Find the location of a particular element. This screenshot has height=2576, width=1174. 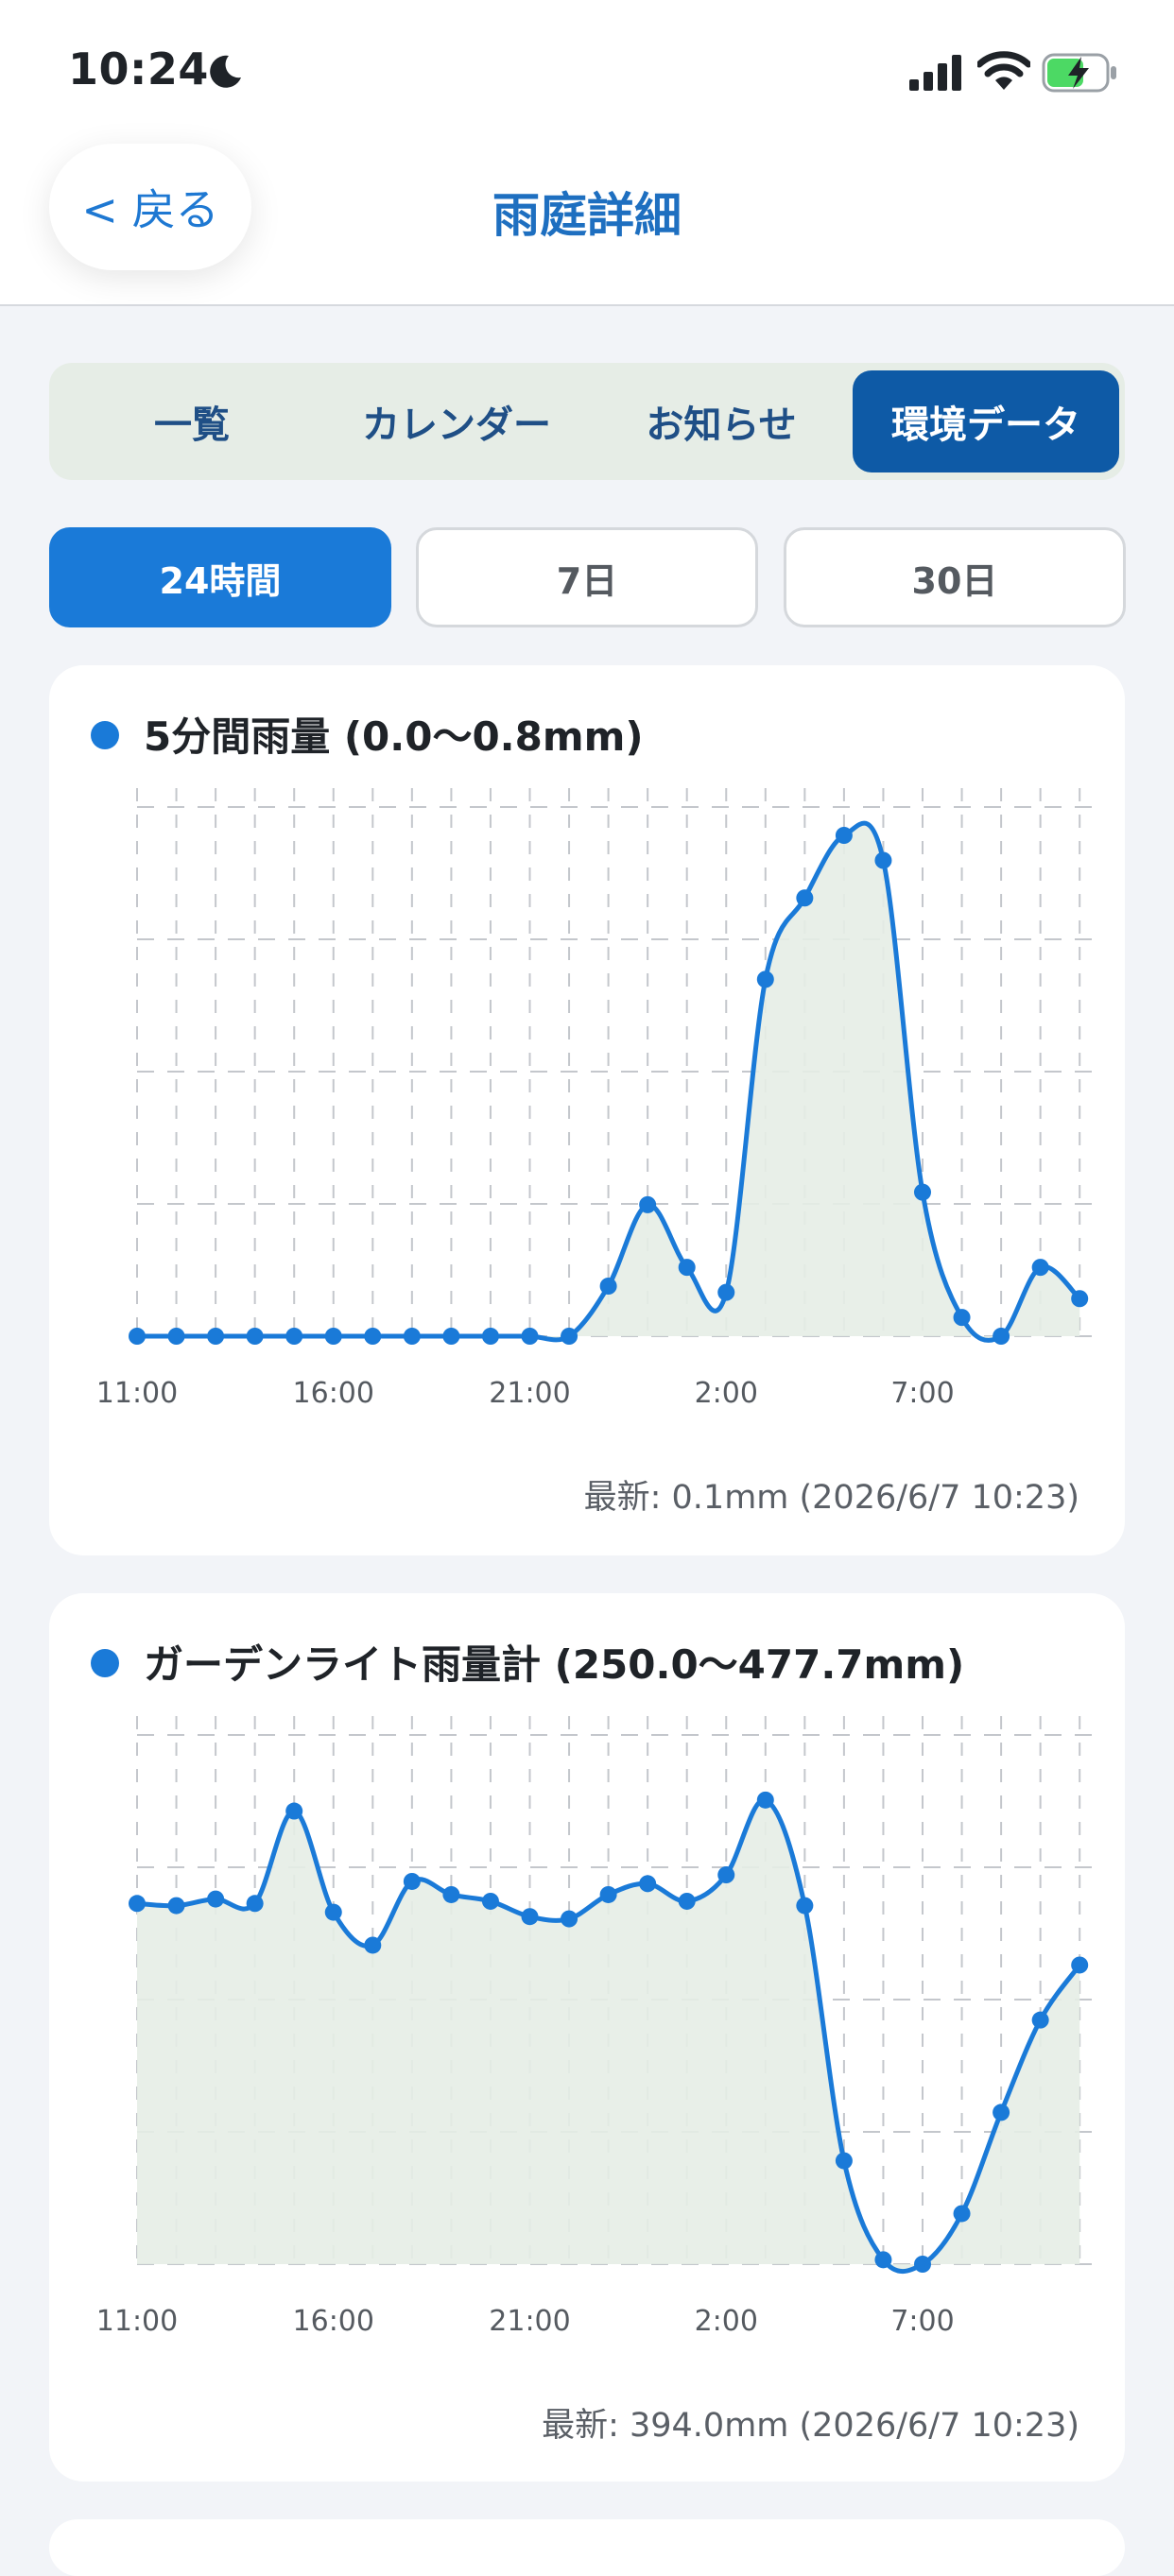

latest-reading: 最新: 394.0mm (2026/6/7 10:23) is located at coordinates (810, 2426).